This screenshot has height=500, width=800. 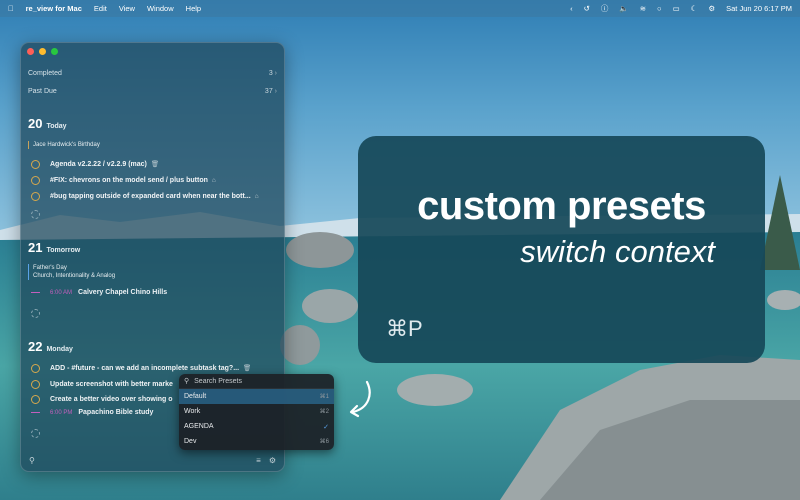 I want to click on control-center-icon: ⚙, so click(x=711, y=8).